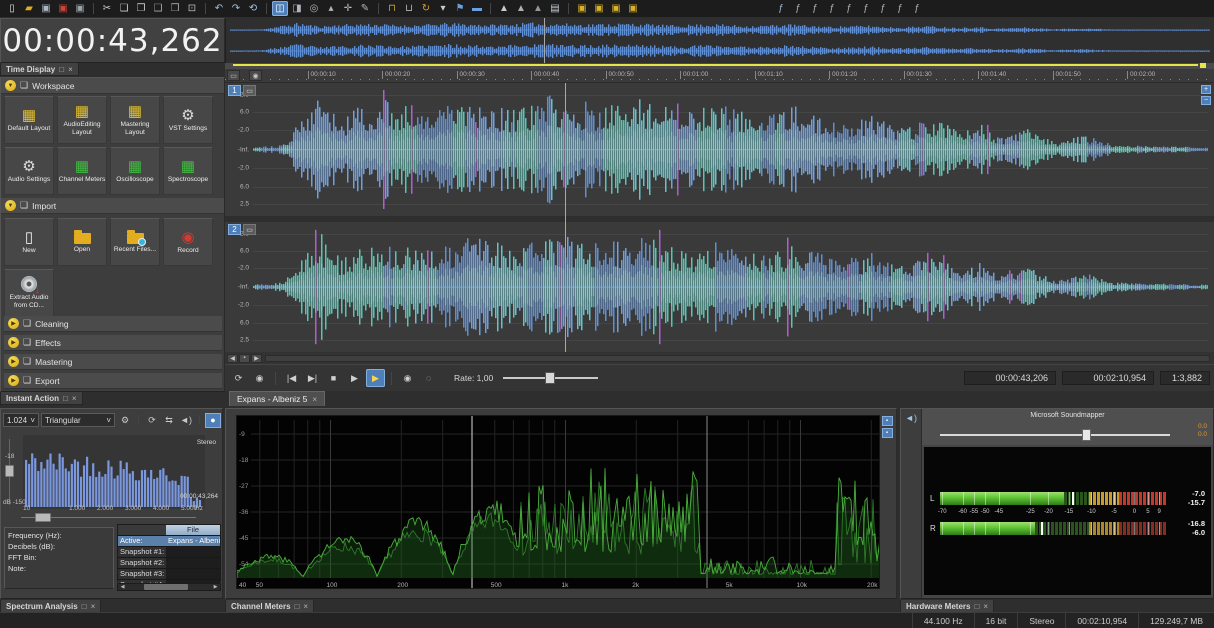 The width and height of the screenshot is (1214, 628). Describe the element at coordinates (169, 420) in the screenshot. I see `sync-channels-icon: ⇆` at that location.